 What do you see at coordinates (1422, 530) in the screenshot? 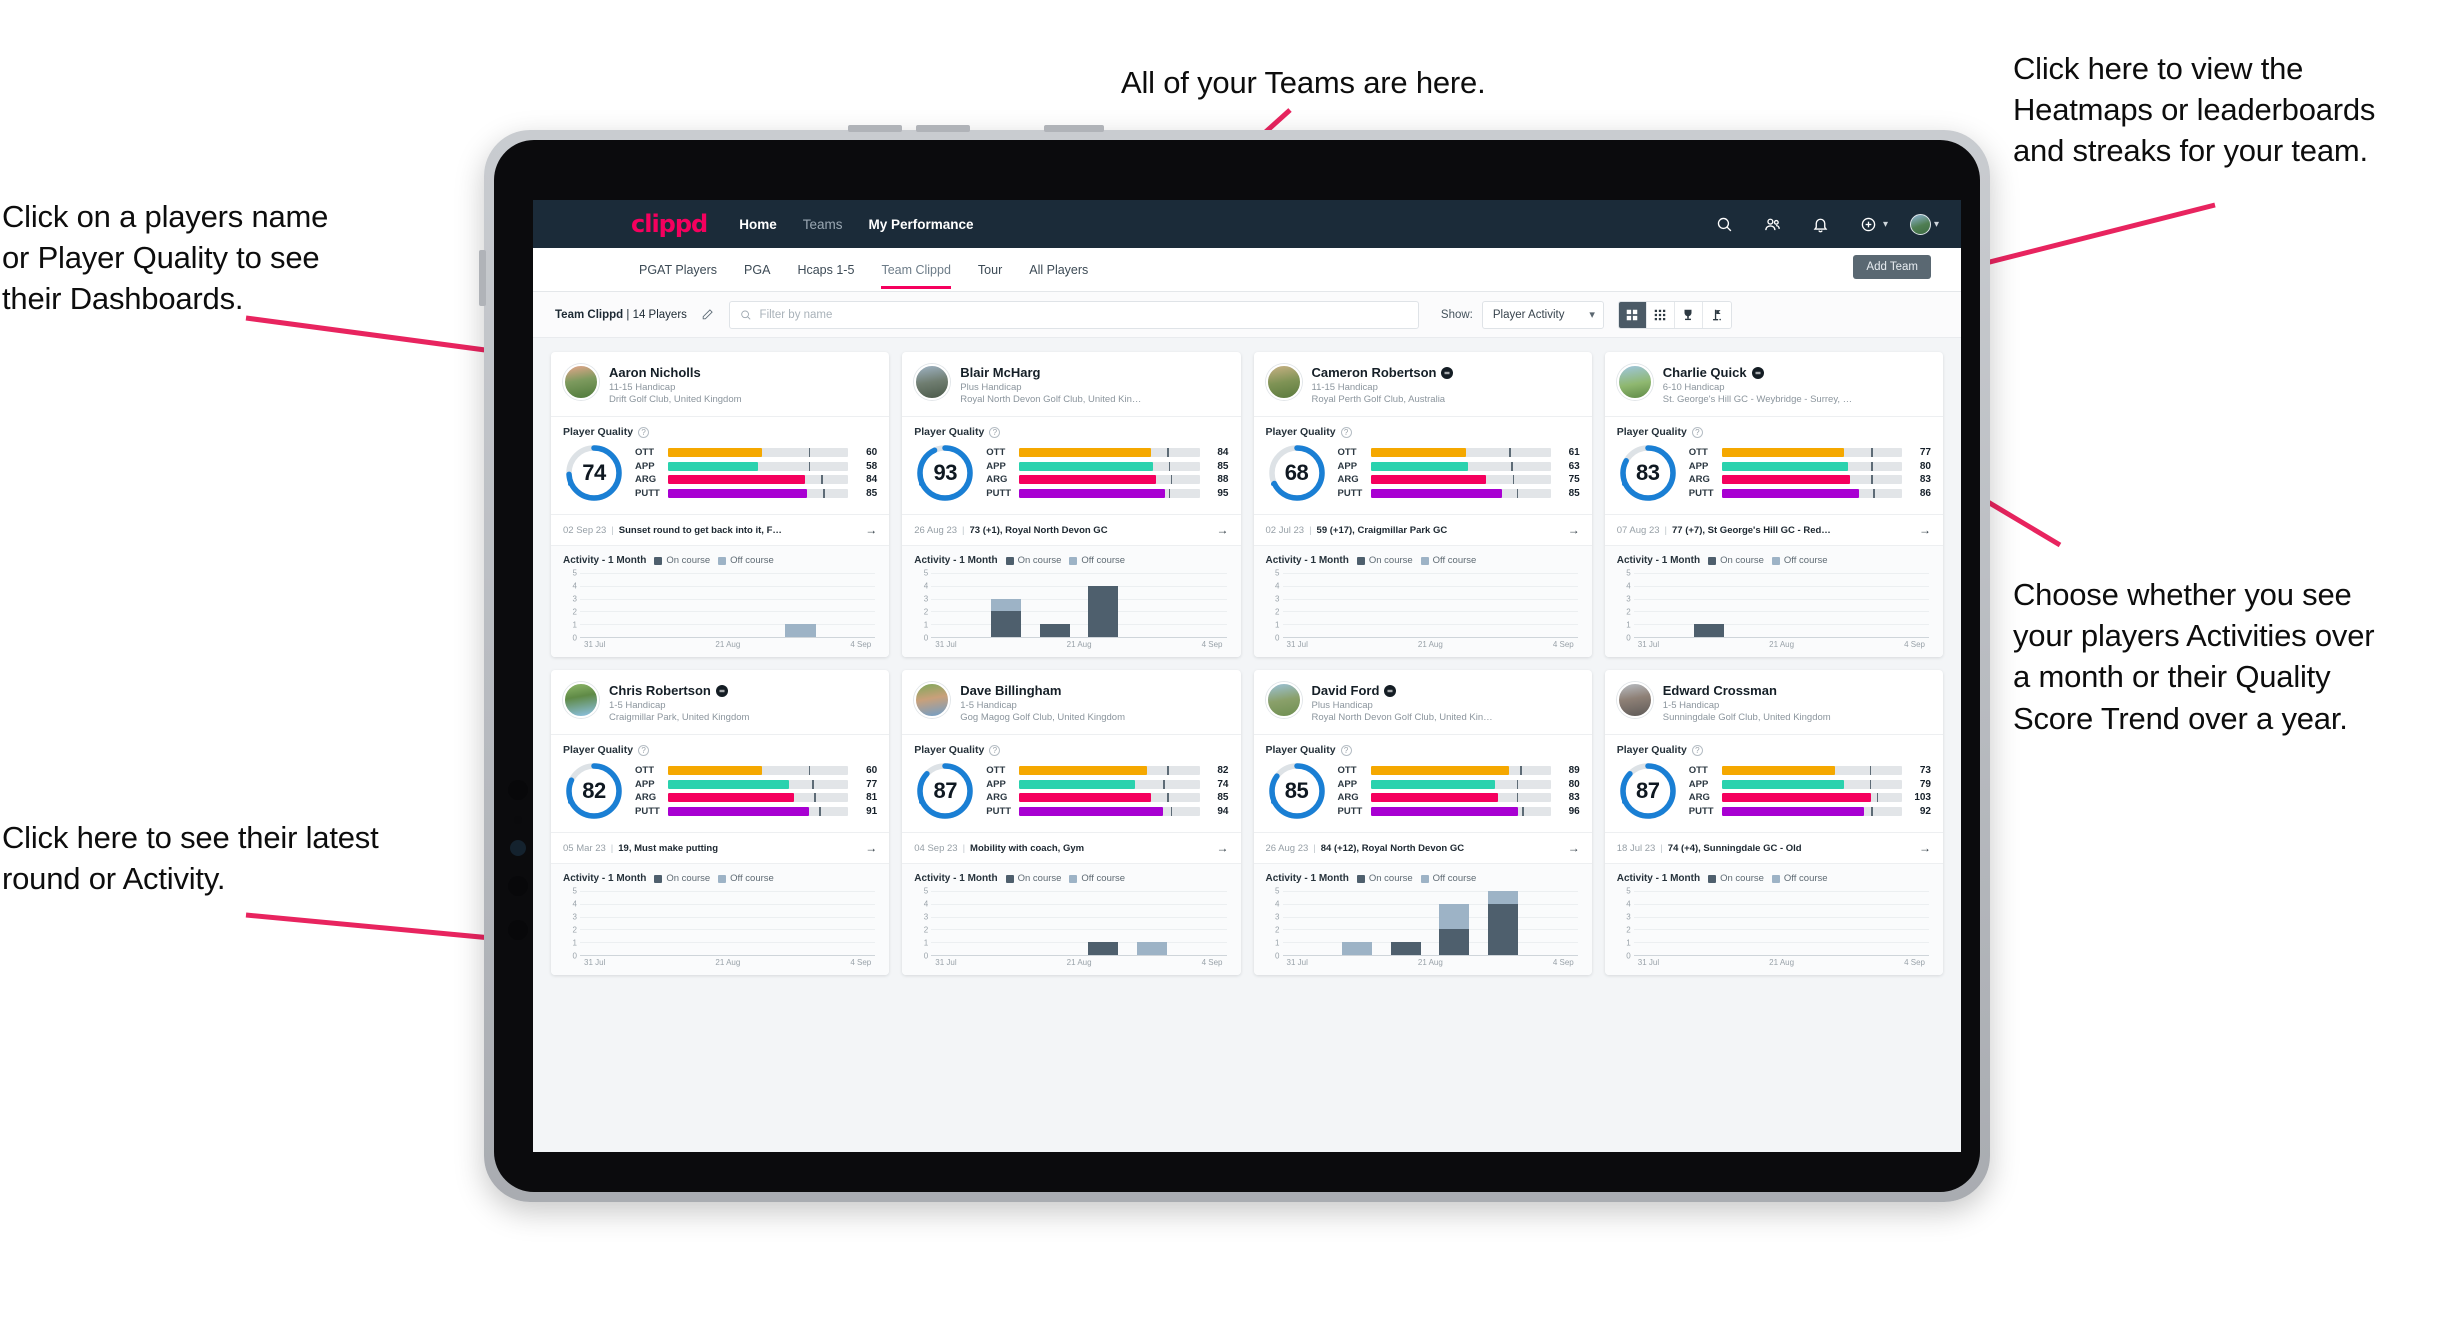
I see `latest-round-row: 02 Jul 23 | 59 (+17), Craigmillar Park GC →` at bounding box center [1422, 530].